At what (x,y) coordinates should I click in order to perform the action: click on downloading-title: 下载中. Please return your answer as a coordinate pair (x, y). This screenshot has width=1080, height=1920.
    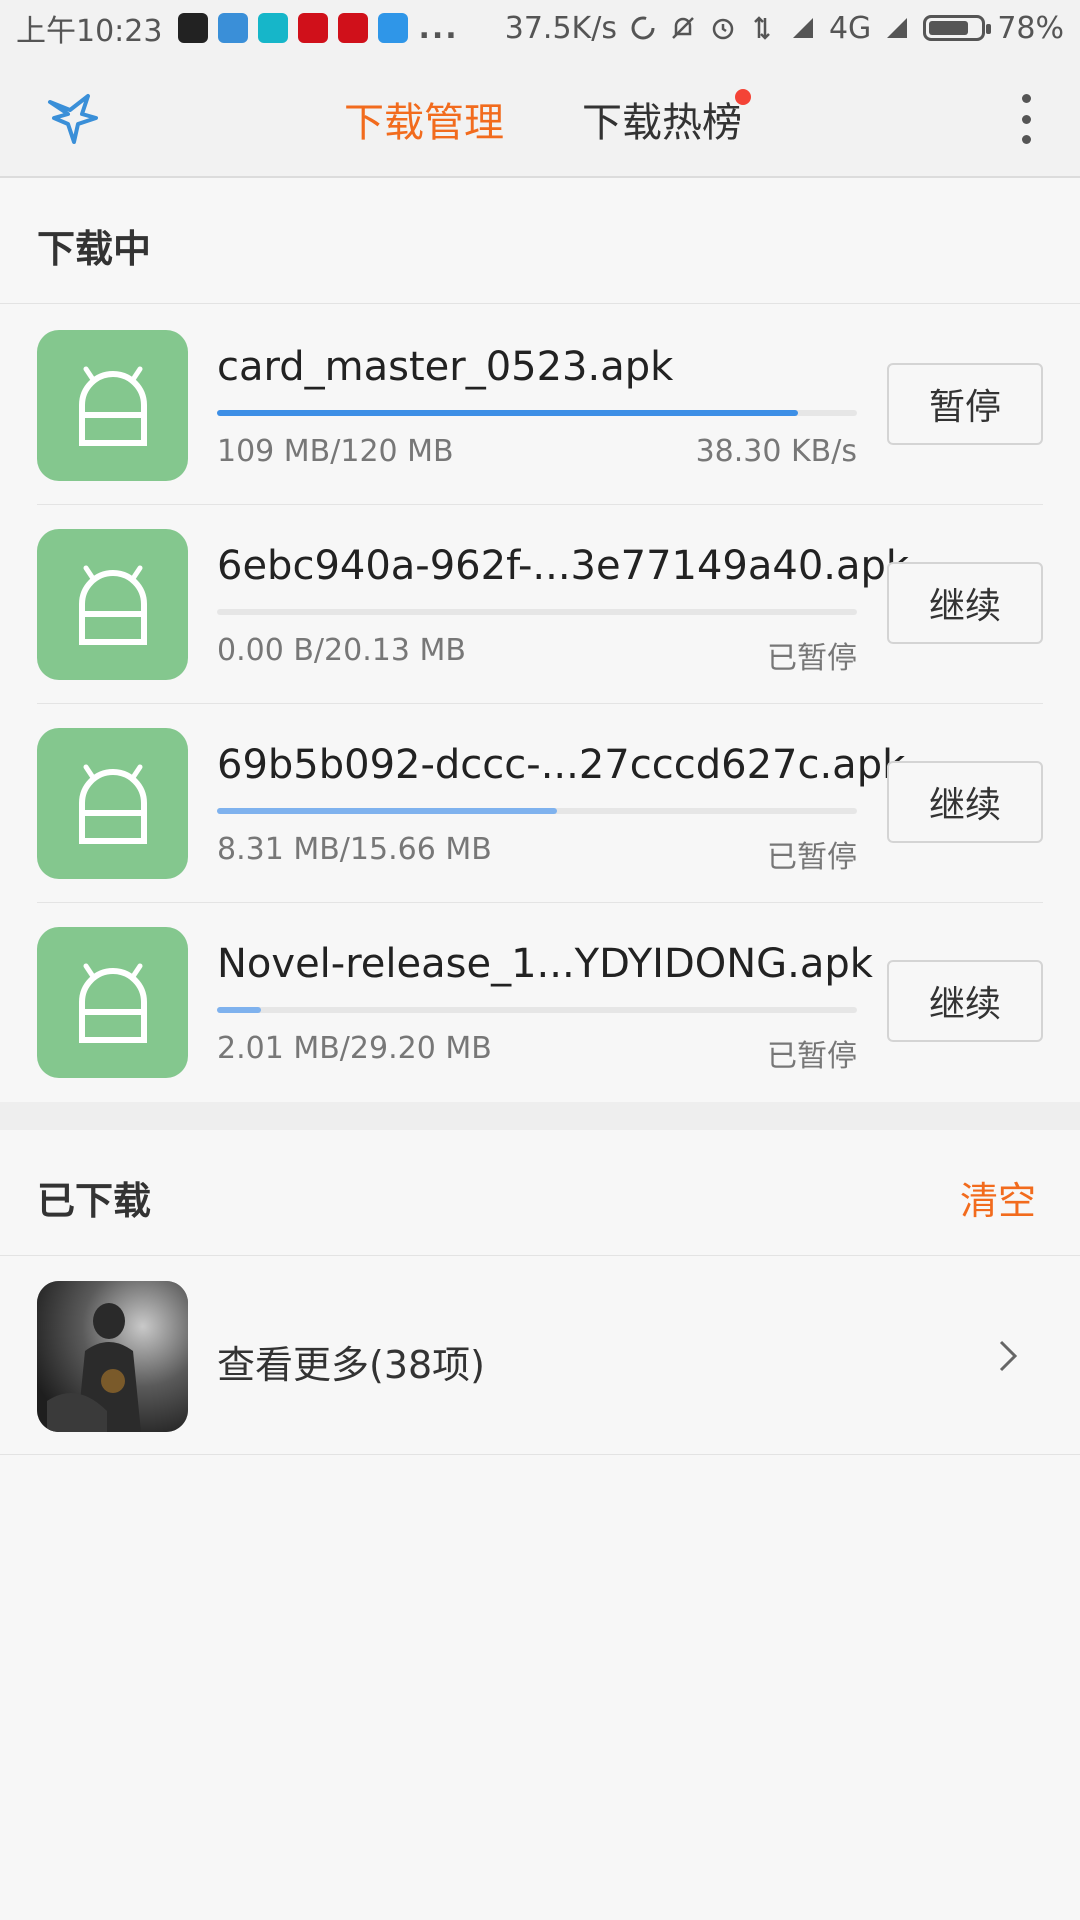
    Looking at the image, I should click on (94, 249).